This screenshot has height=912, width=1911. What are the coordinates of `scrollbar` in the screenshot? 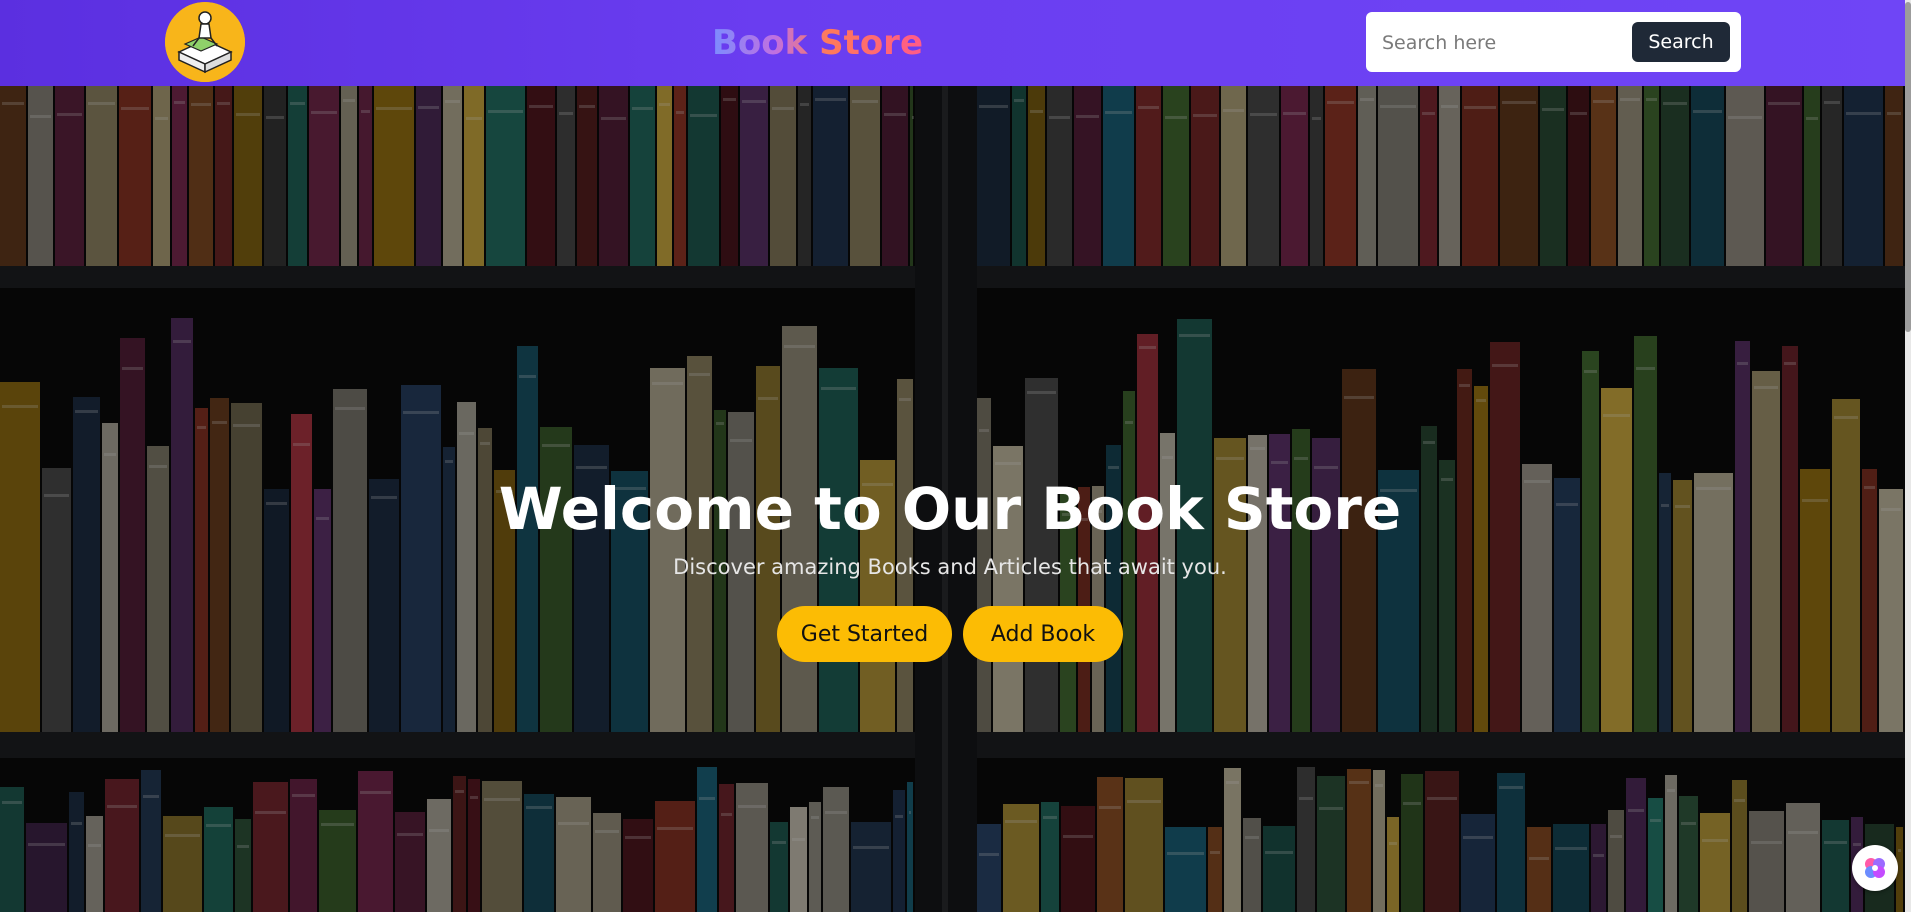 It's located at (1908, 456).